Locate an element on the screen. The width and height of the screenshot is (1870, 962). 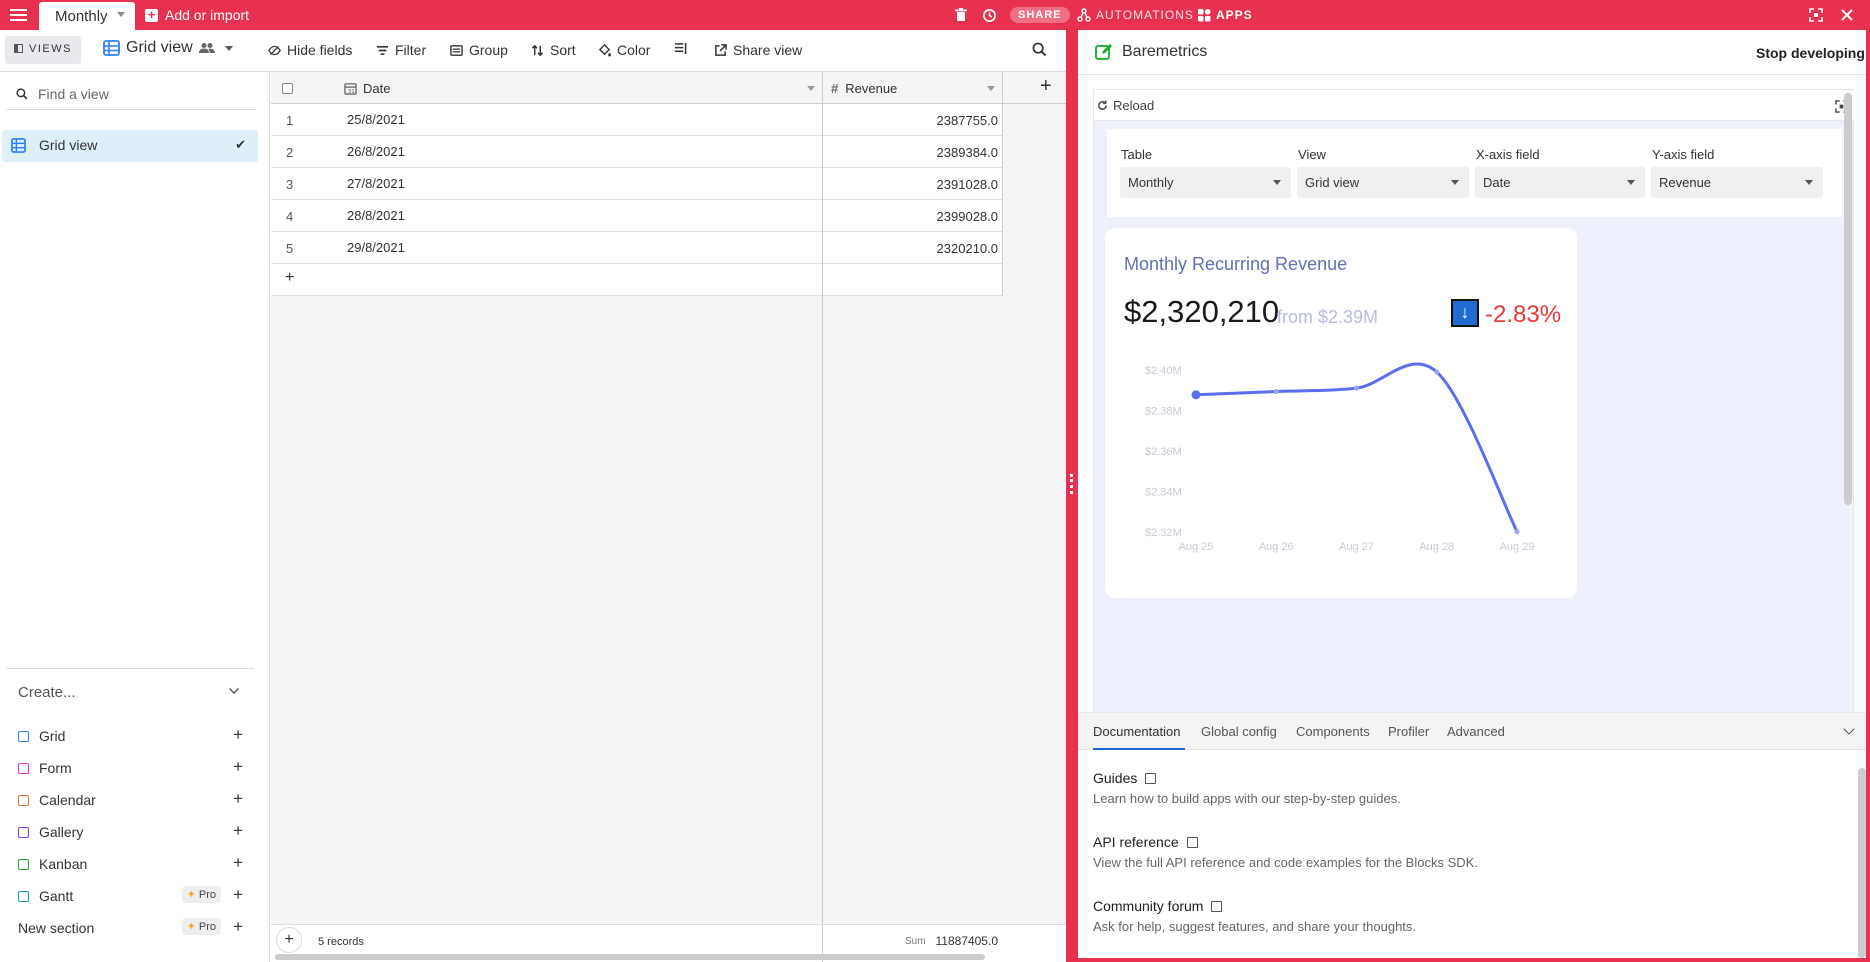
revenue-cell: 2399028.0 is located at coordinates (910, 216).